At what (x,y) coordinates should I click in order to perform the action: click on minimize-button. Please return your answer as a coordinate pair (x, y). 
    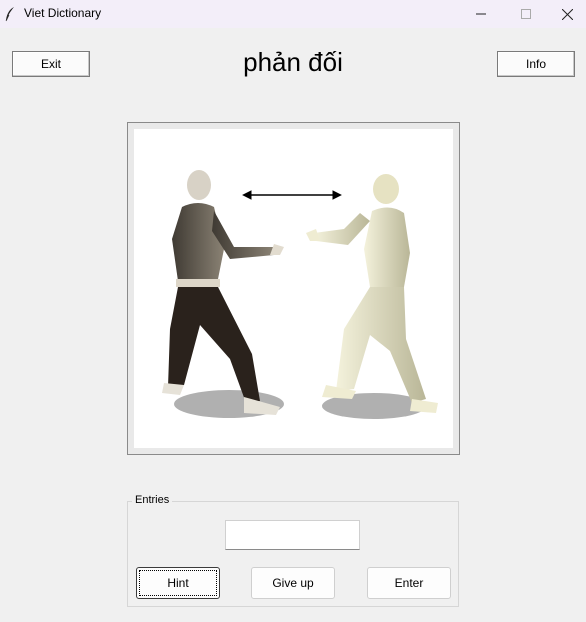
    Looking at the image, I should click on (481, 14).